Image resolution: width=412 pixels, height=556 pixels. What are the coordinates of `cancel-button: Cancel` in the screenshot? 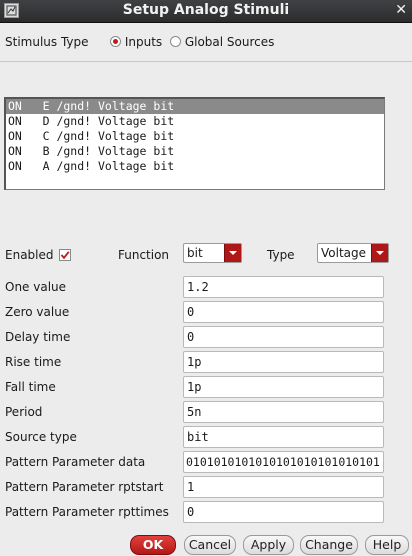 It's located at (210, 545).